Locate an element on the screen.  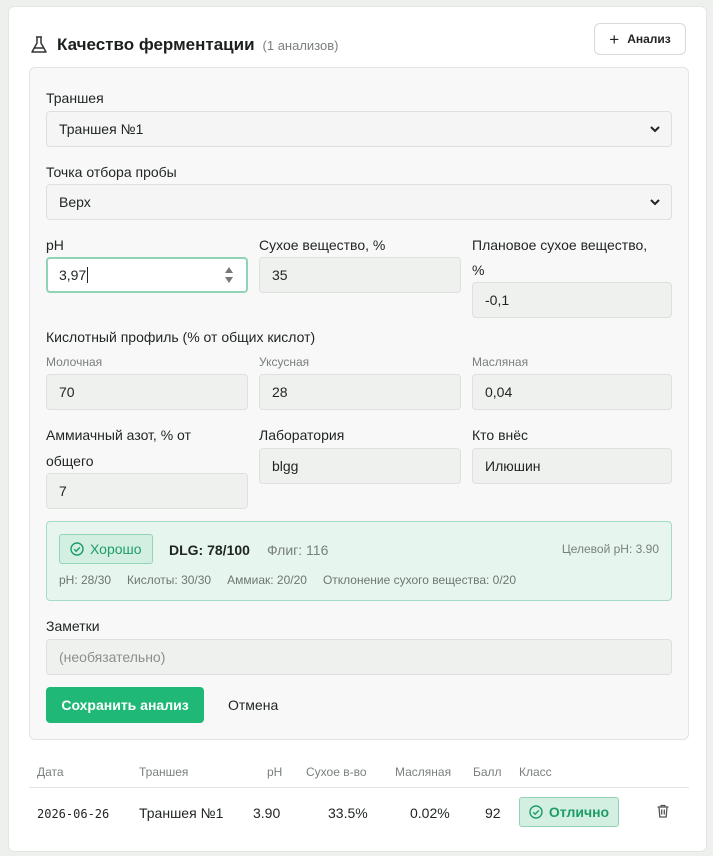
plus-icon: + is located at coordinates (614, 39).